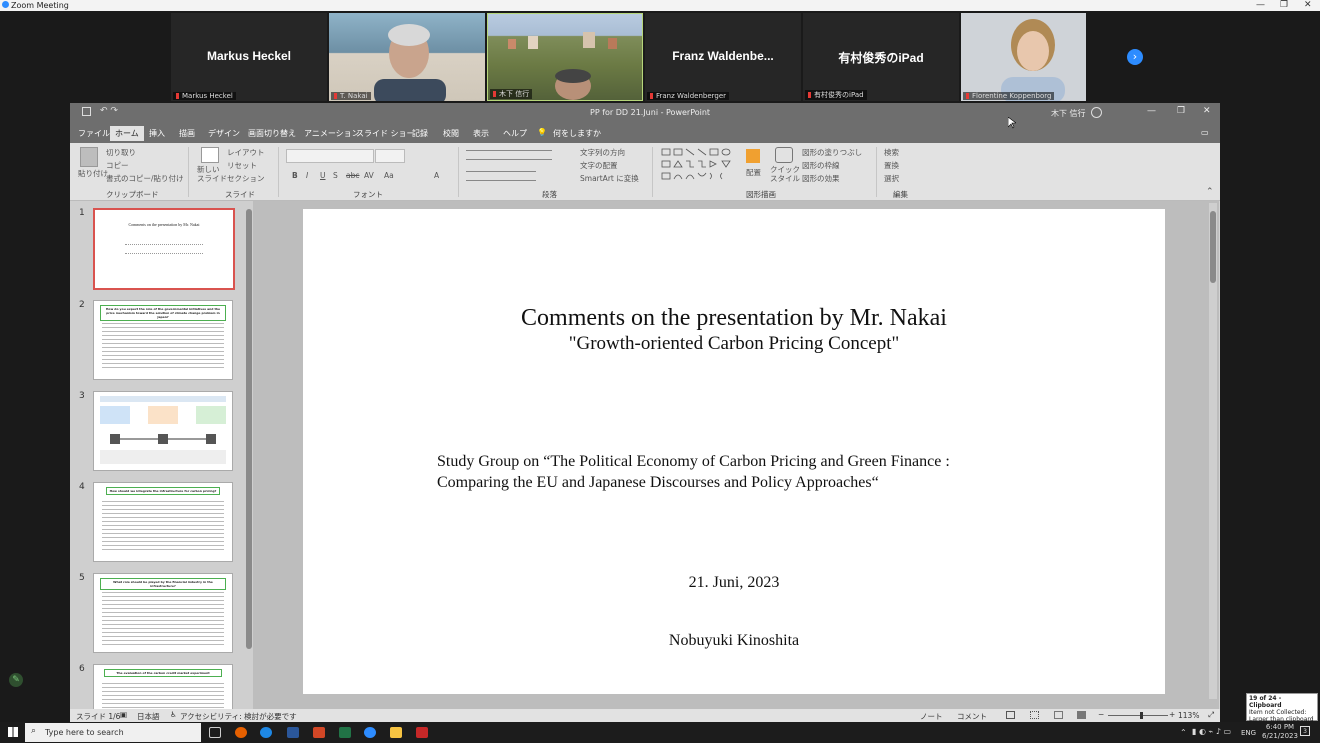 The width and height of the screenshot is (1320, 743). Describe the element at coordinates (1210, 192) in the screenshot. I see `collapse-ribbon-icon: ⌃` at that location.